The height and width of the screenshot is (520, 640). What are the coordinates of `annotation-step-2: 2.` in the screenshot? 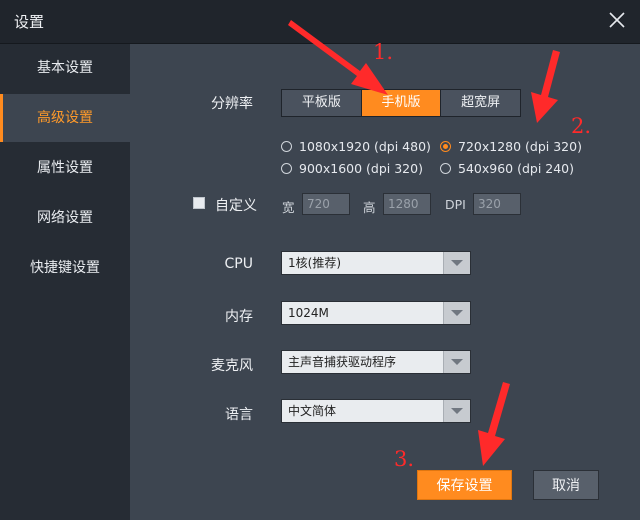 It's located at (581, 126).